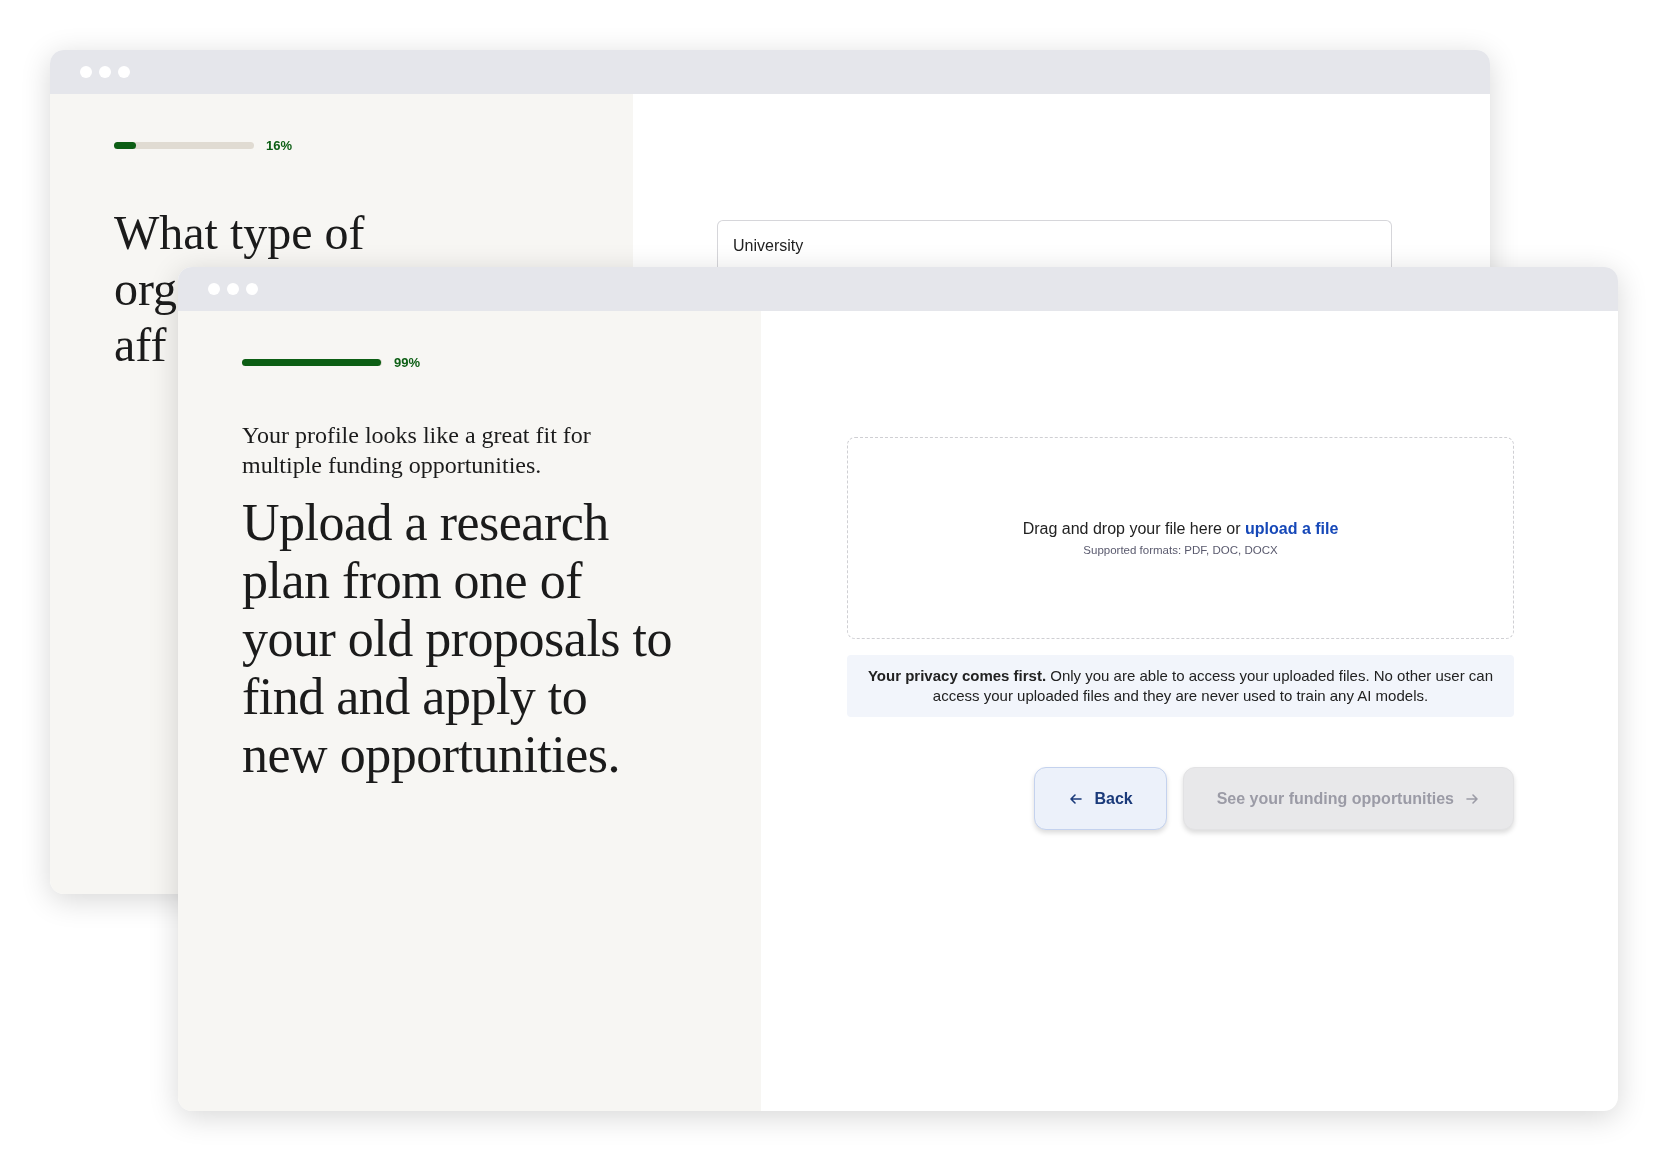 The width and height of the screenshot is (1667, 1161). Describe the element at coordinates (140, 345) in the screenshot. I see `heading-text: aff` at that location.